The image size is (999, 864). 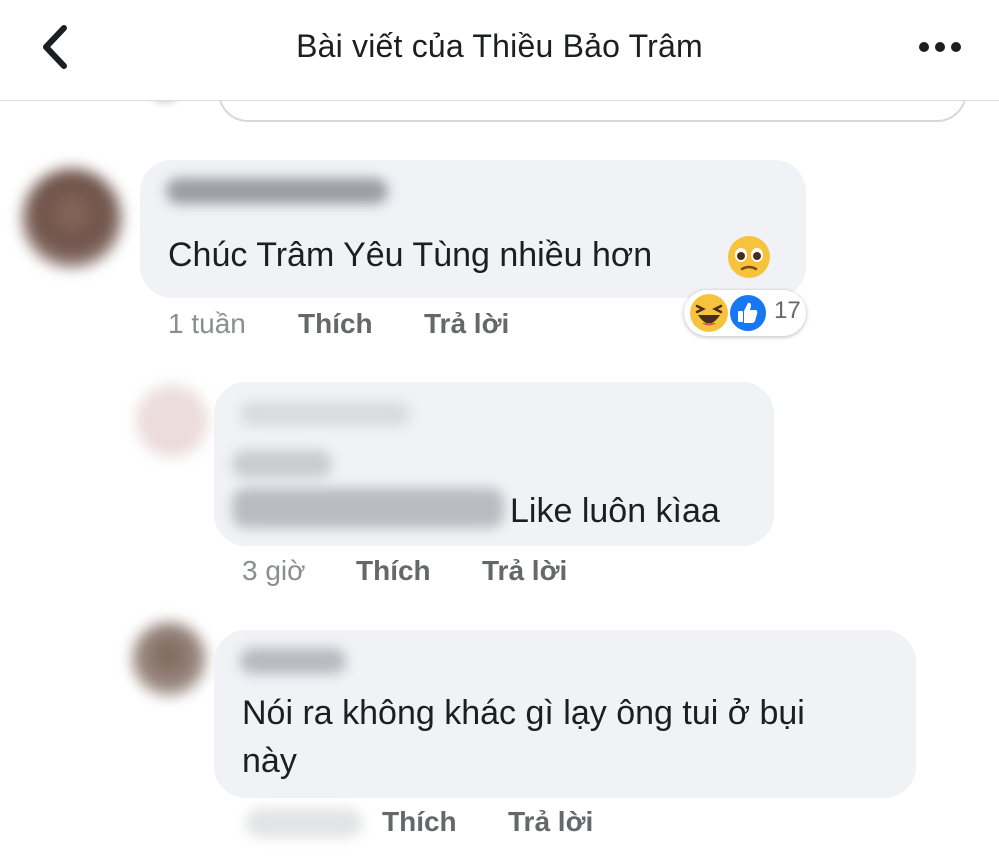 I want to click on top-bar: Bài viết của Thiều Bảo Trâm, so click(x=499, y=50).